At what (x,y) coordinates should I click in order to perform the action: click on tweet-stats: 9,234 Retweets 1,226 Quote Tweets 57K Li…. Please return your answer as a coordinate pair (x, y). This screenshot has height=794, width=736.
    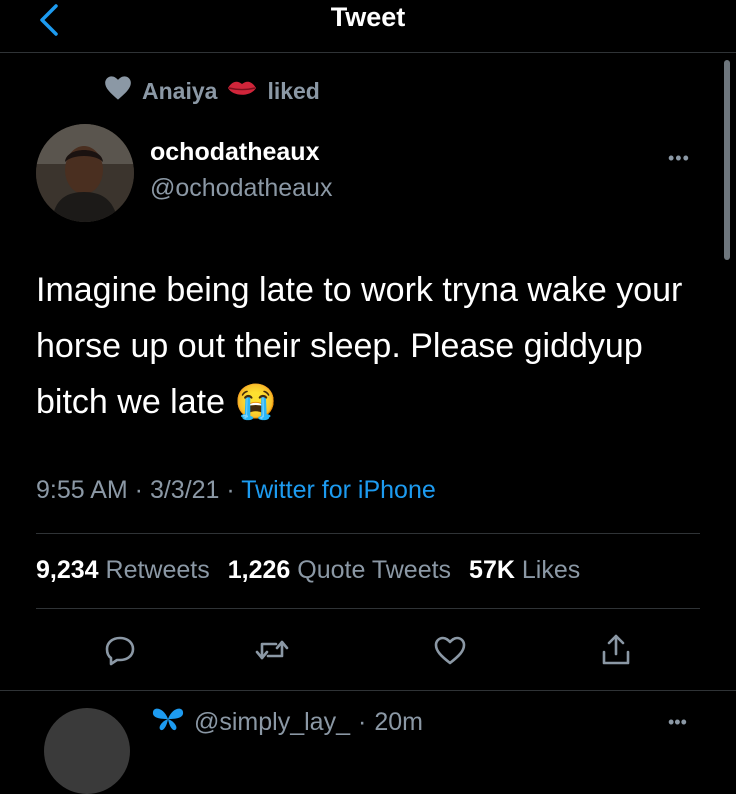
    Looking at the image, I should click on (308, 570).